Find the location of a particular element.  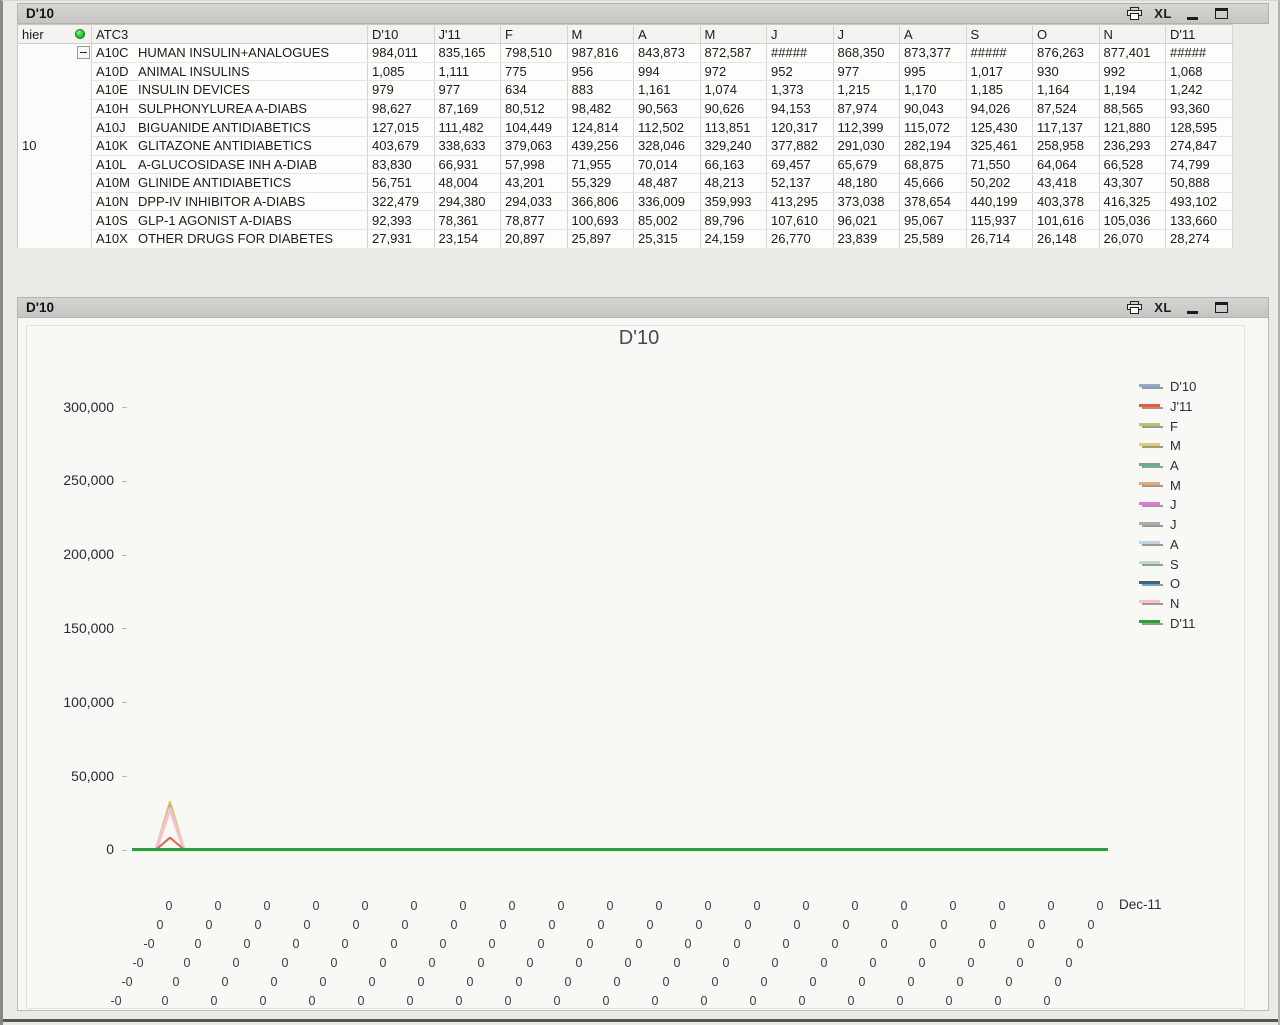

dimension-cell: A10X OTHER DRUGS FOR DIABETES is located at coordinates (229, 239).